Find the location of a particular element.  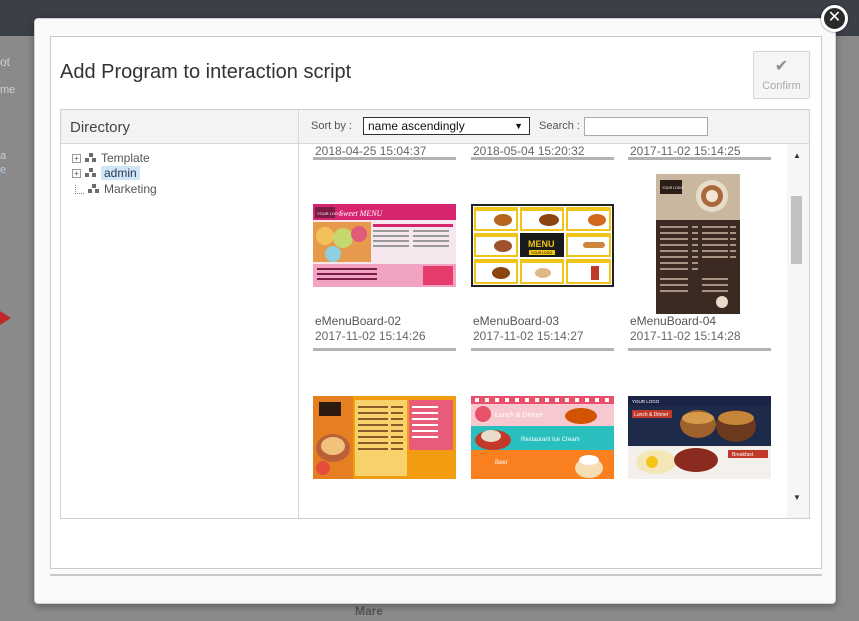

tree-item-admin: + admin is located at coordinates (106, 173).